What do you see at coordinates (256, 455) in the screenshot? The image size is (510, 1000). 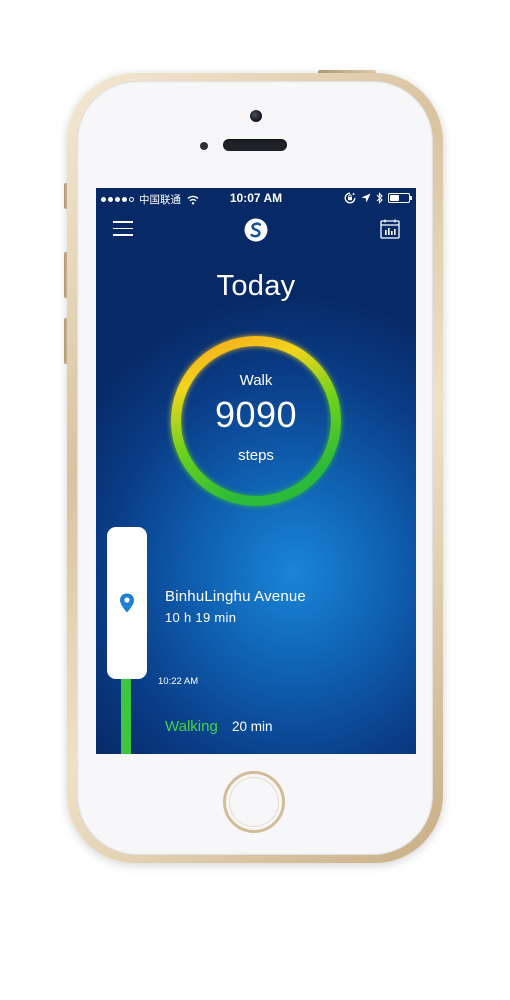 I see `step-unit: steps` at bounding box center [256, 455].